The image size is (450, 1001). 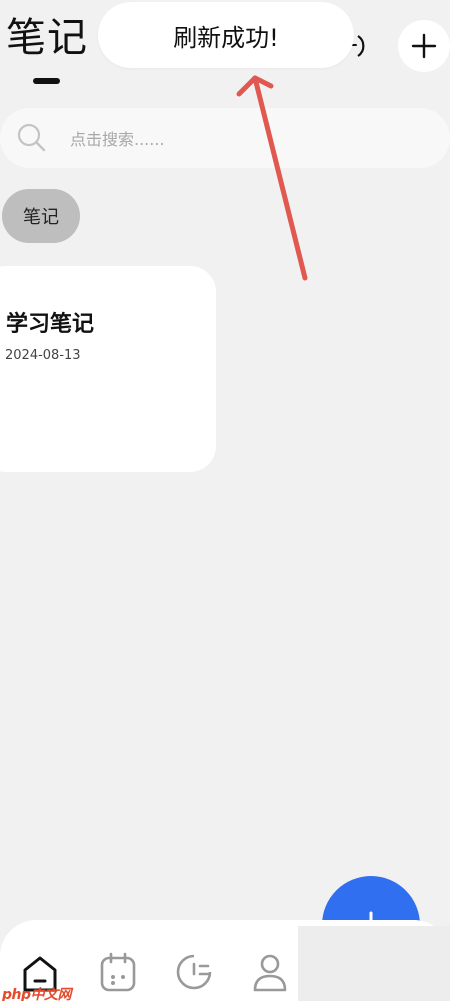 I want to click on calendar-icon, so click(x=118, y=972).